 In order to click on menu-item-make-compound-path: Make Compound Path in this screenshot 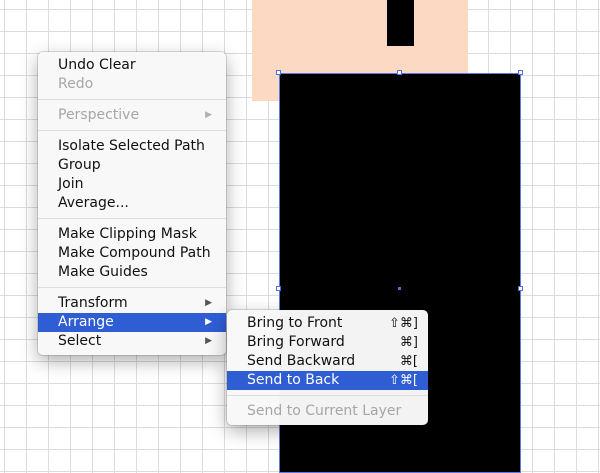, I will do `click(132, 253)`.